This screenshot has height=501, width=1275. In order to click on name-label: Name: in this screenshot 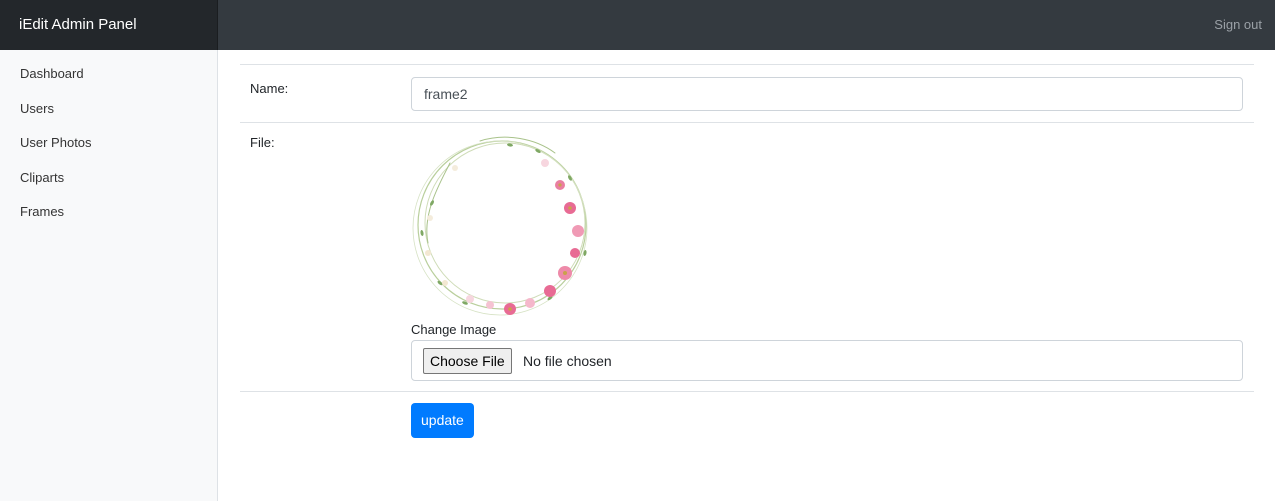, I will do `click(269, 88)`.